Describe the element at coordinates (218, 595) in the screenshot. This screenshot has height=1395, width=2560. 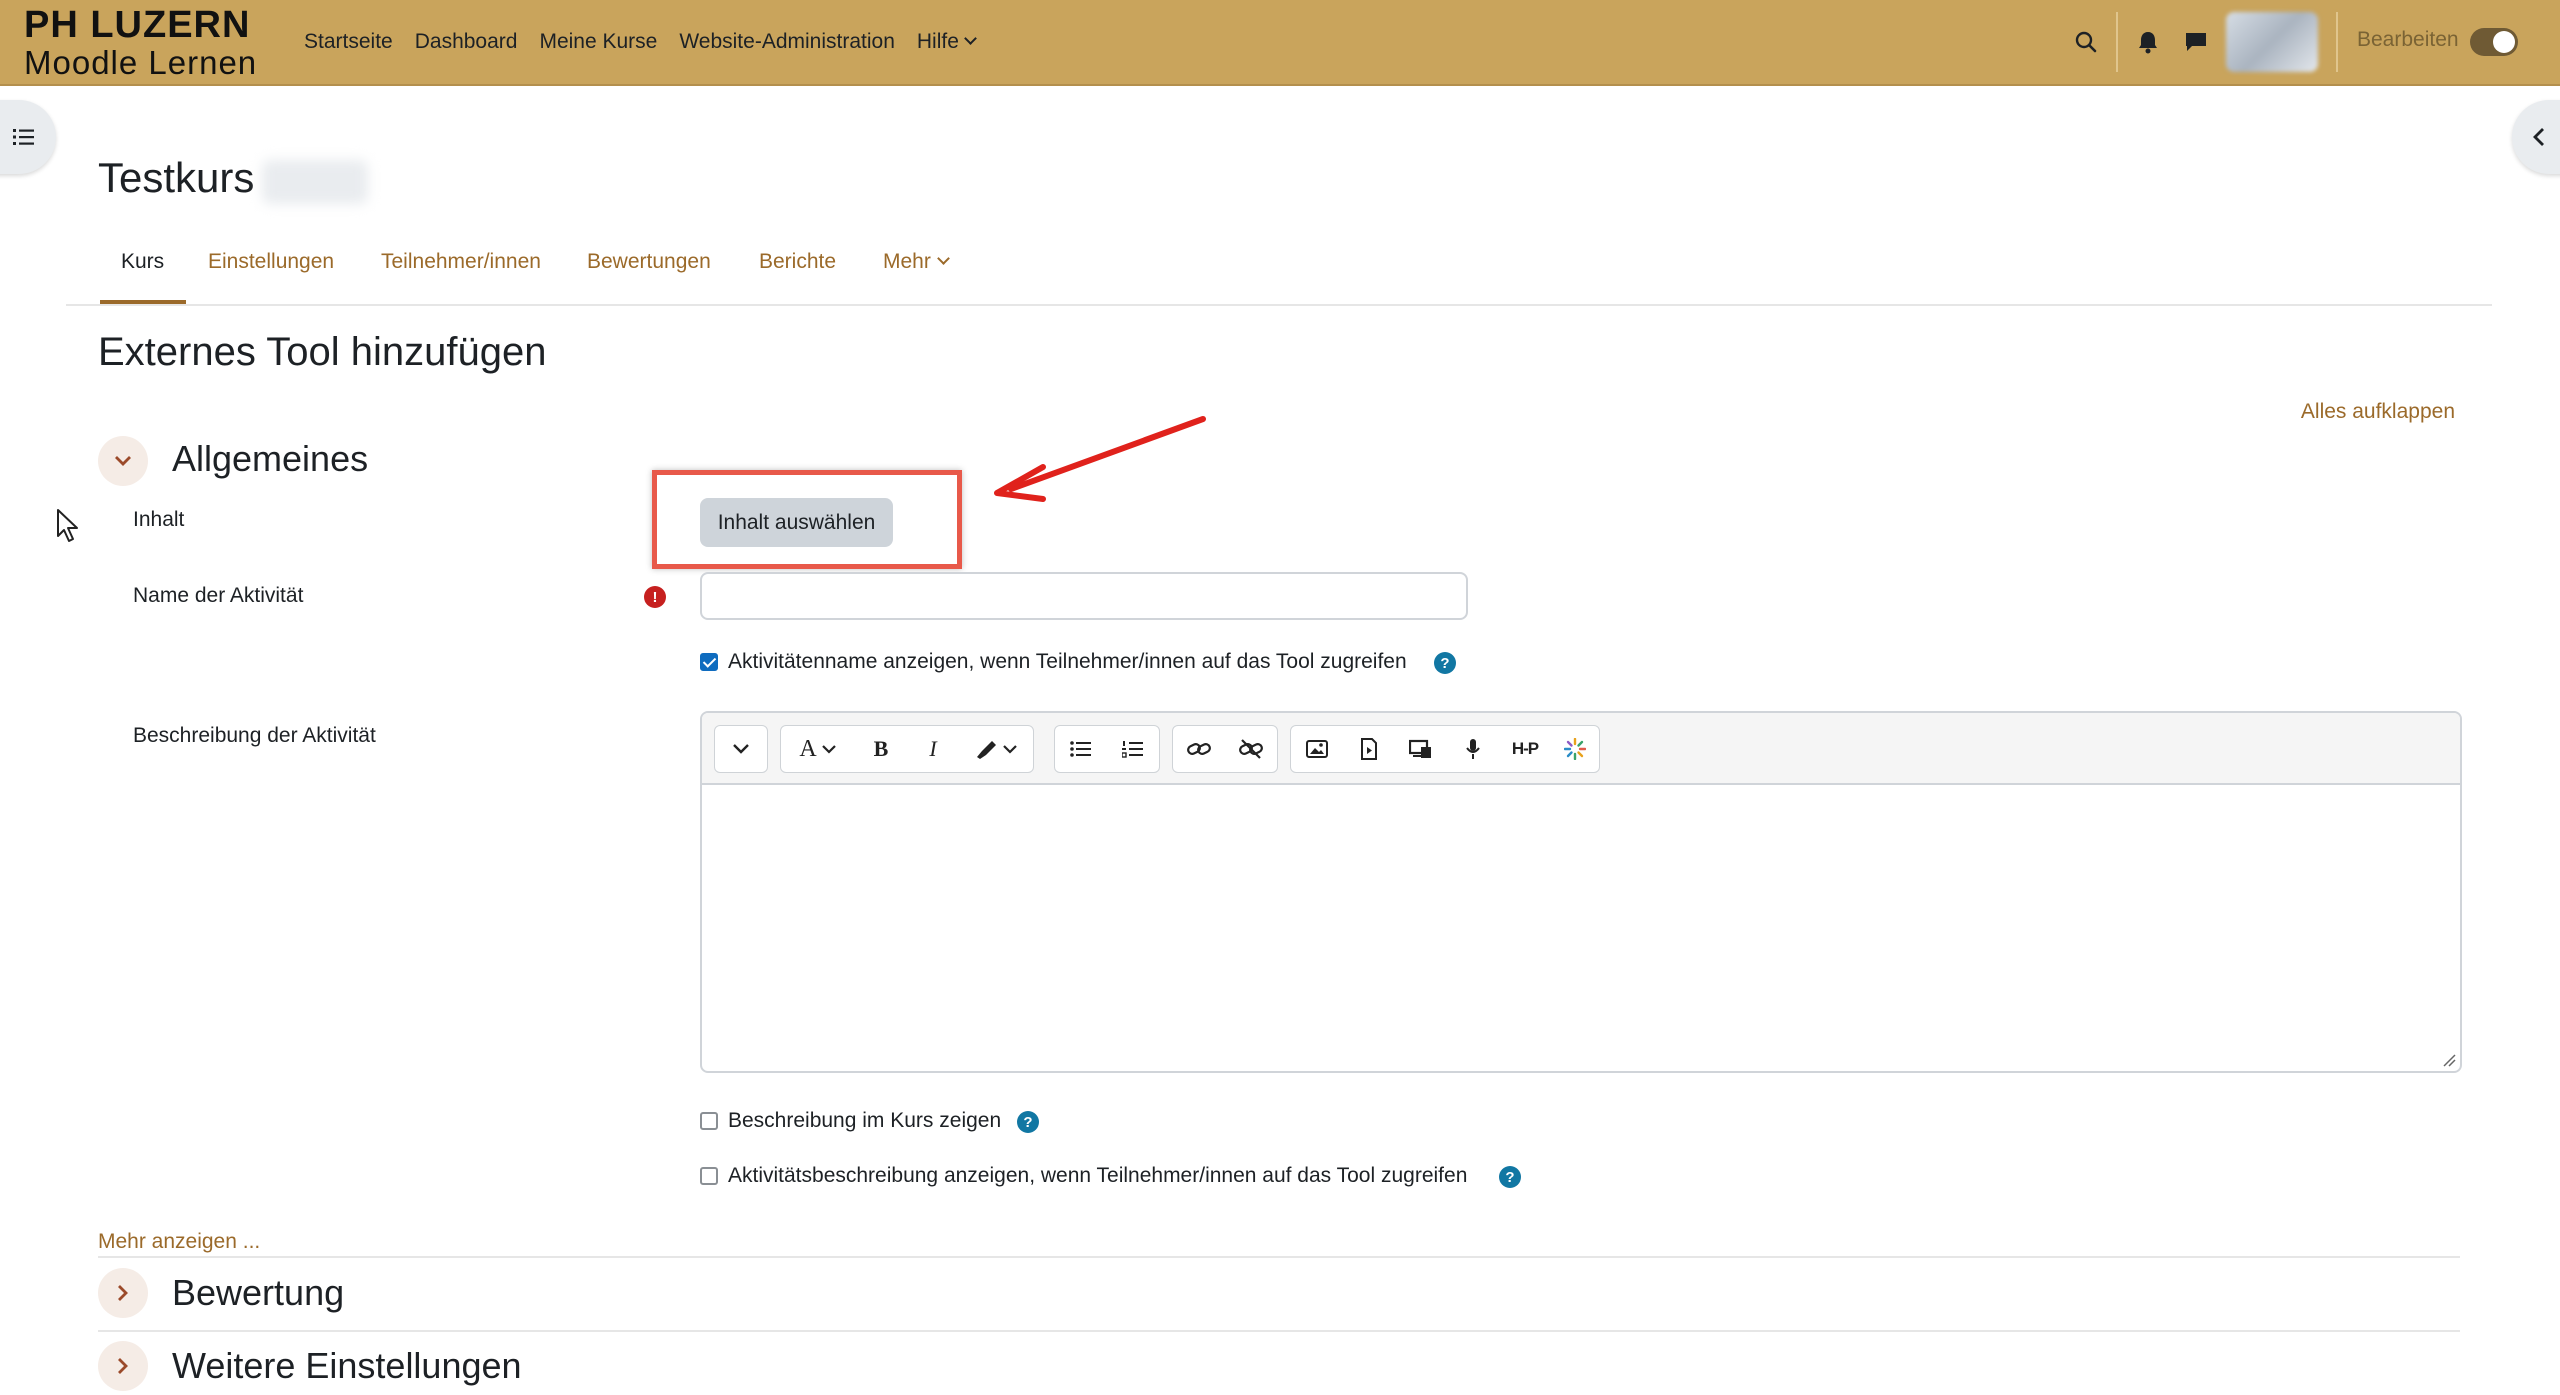
I see `activity-name-label: Name der Aktivität` at that location.